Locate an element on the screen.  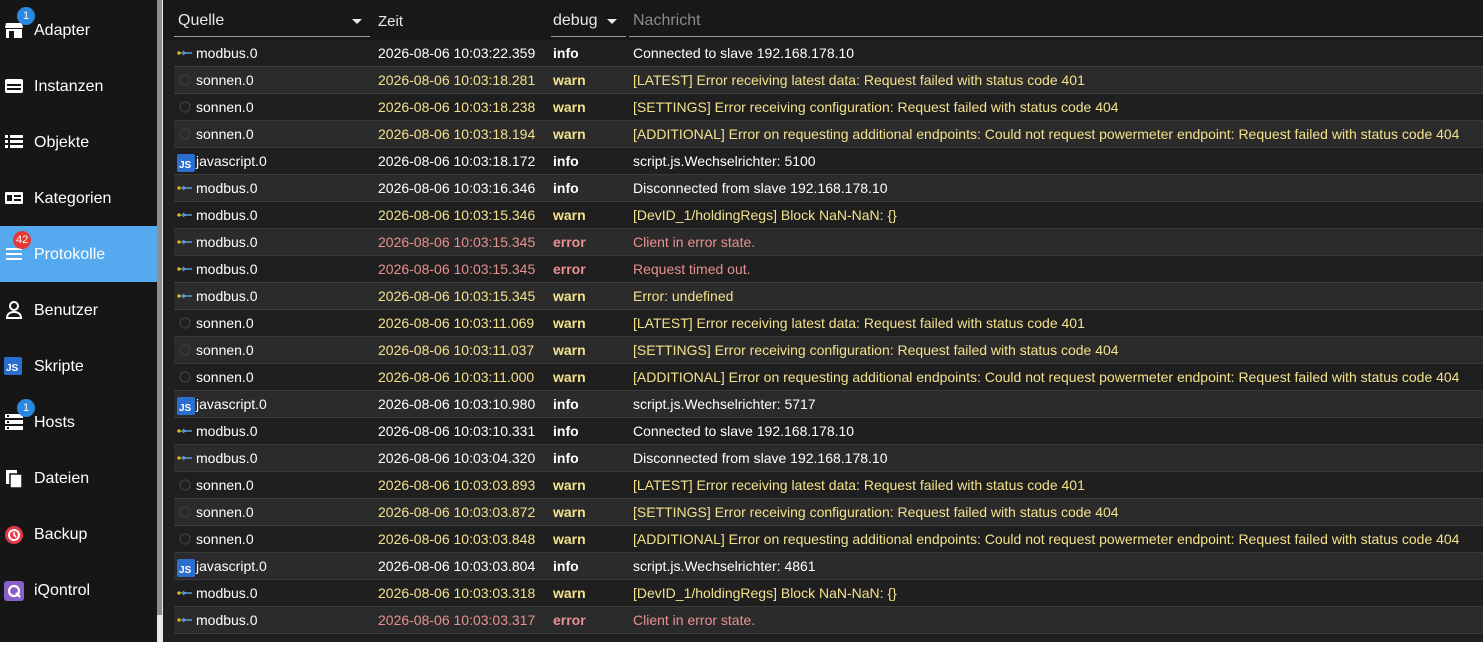
sidebar-item-benutzer: Benutzer is located at coordinates (78, 310).